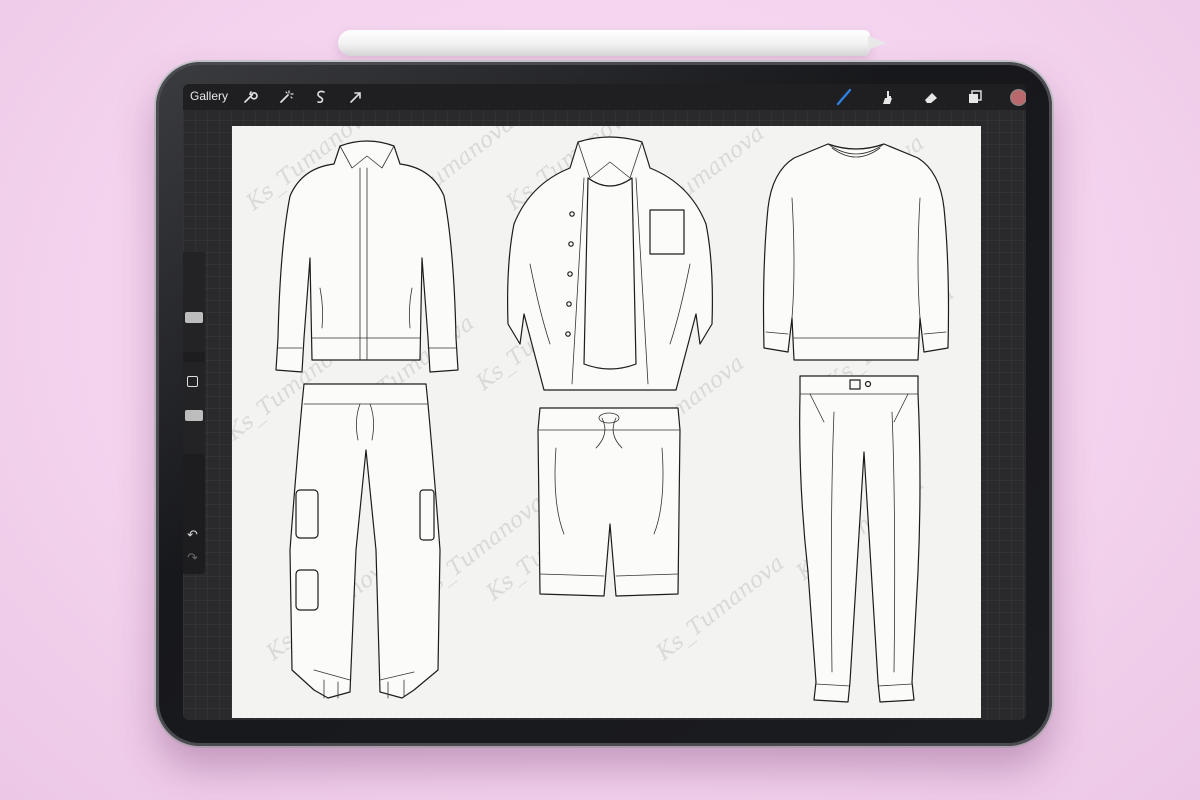 Image resolution: width=1200 pixels, height=800 pixels. I want to click on sweatshirt, so click(856, 252).